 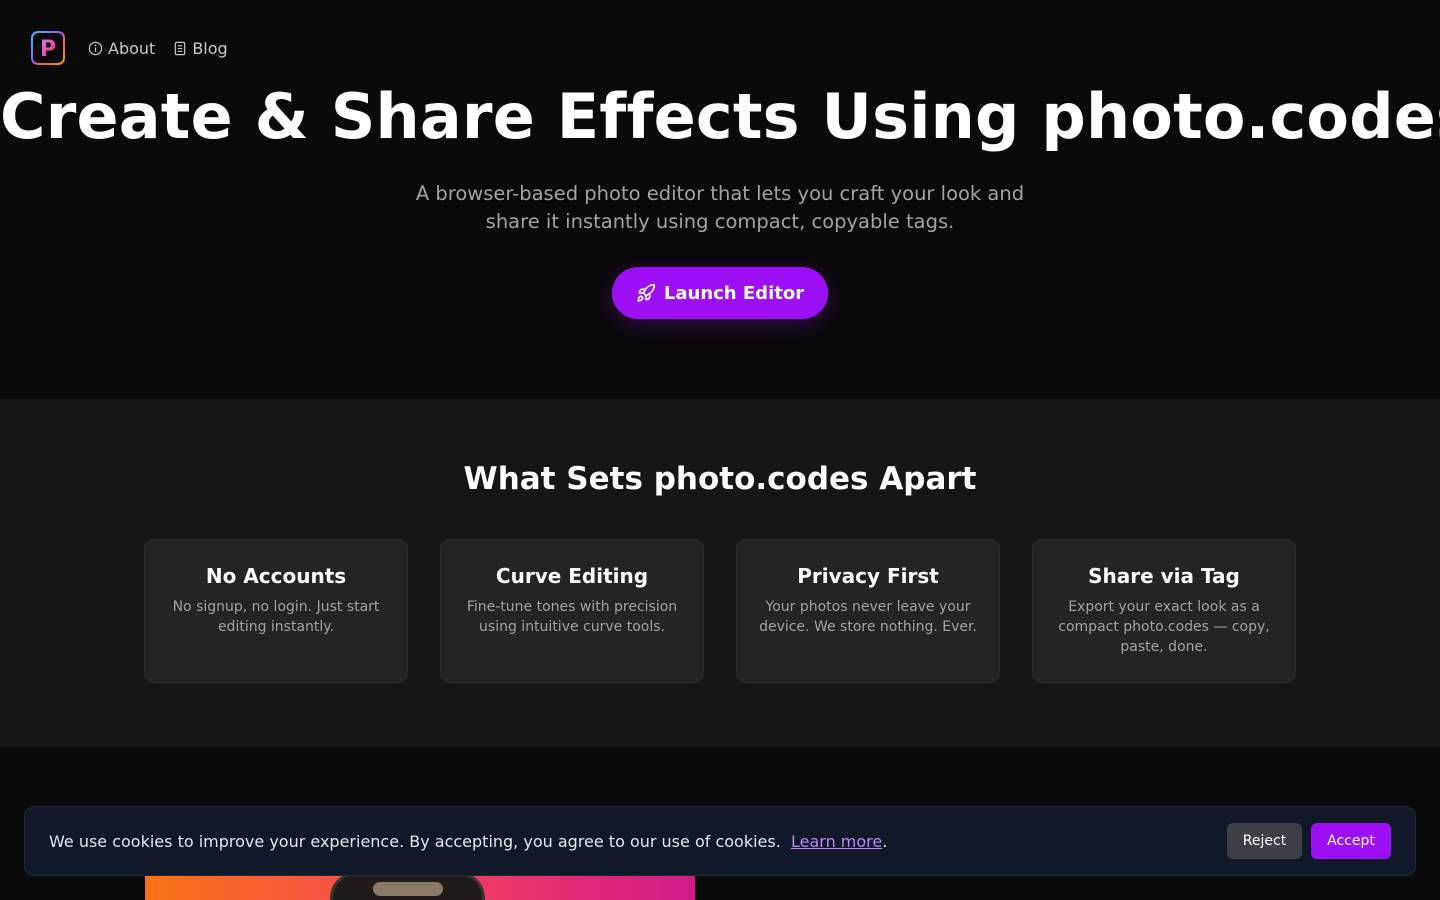 I want to click on nav-link-label: Blog, so click(x=210, y=48).